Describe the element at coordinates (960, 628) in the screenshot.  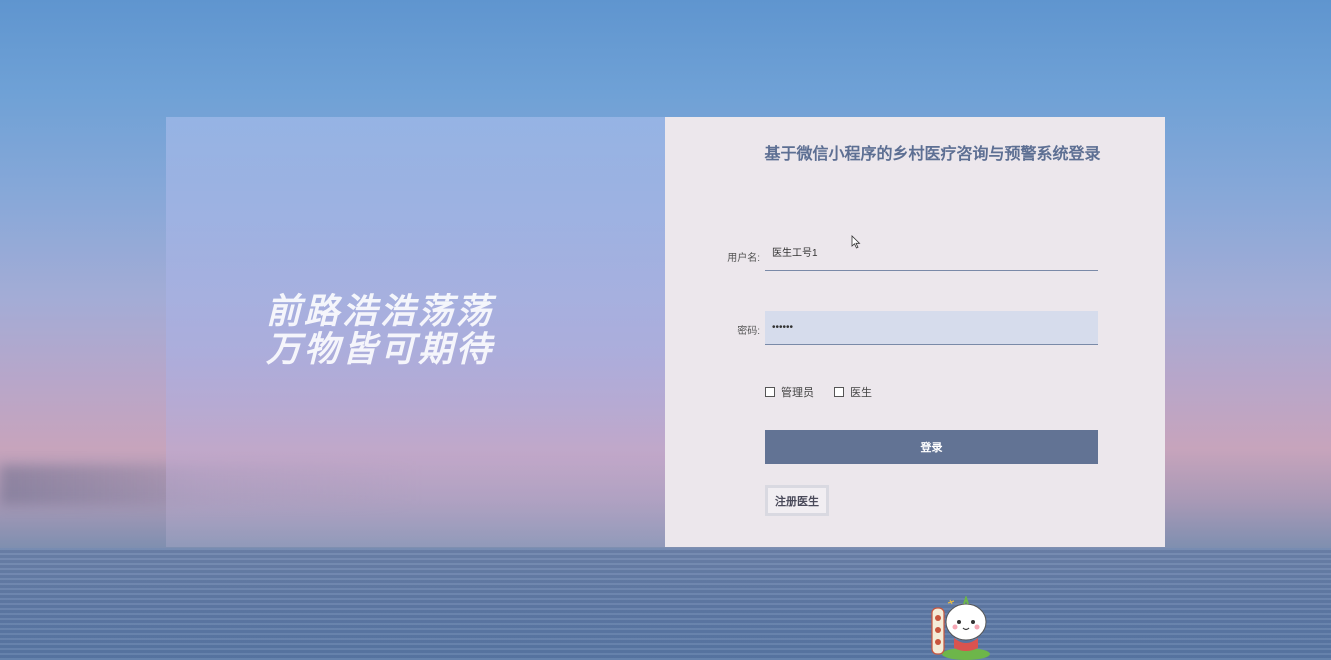
I see `cartoon-mascot-icon` at that location.